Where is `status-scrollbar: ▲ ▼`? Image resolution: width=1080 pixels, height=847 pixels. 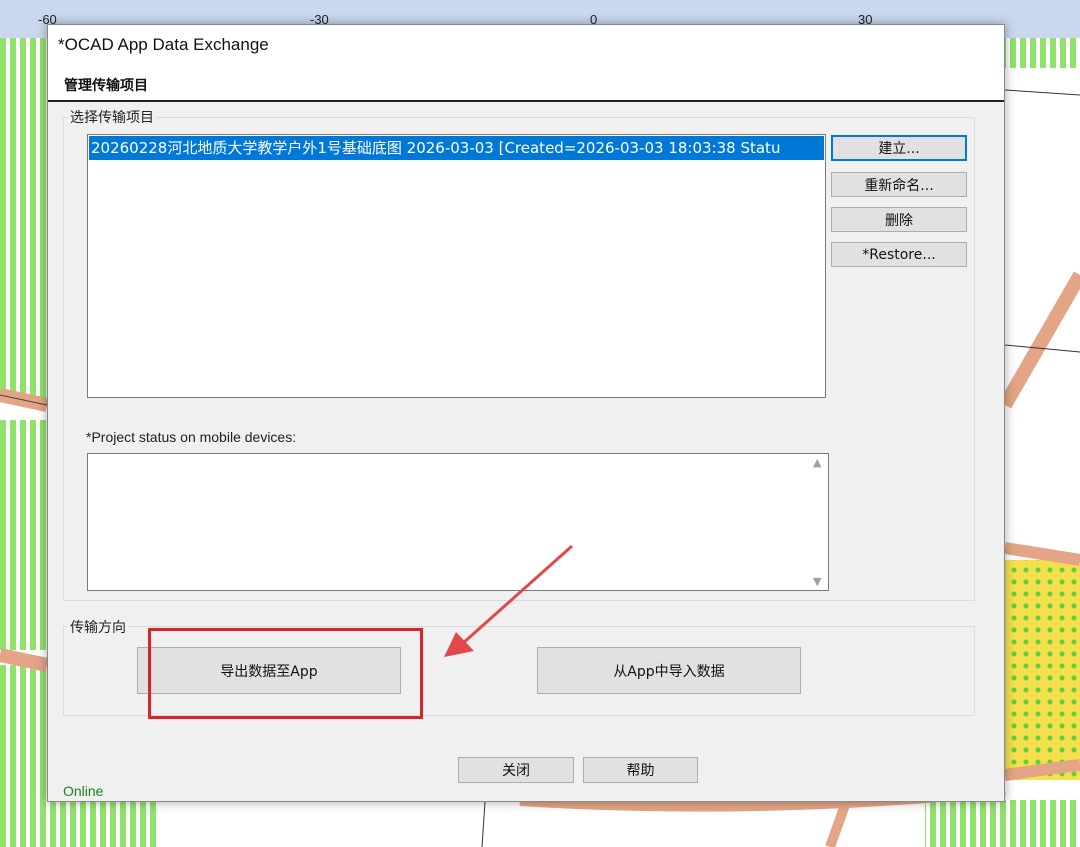 status-scrollbar: ▲ ▼ is located at coordinates (819, 522).